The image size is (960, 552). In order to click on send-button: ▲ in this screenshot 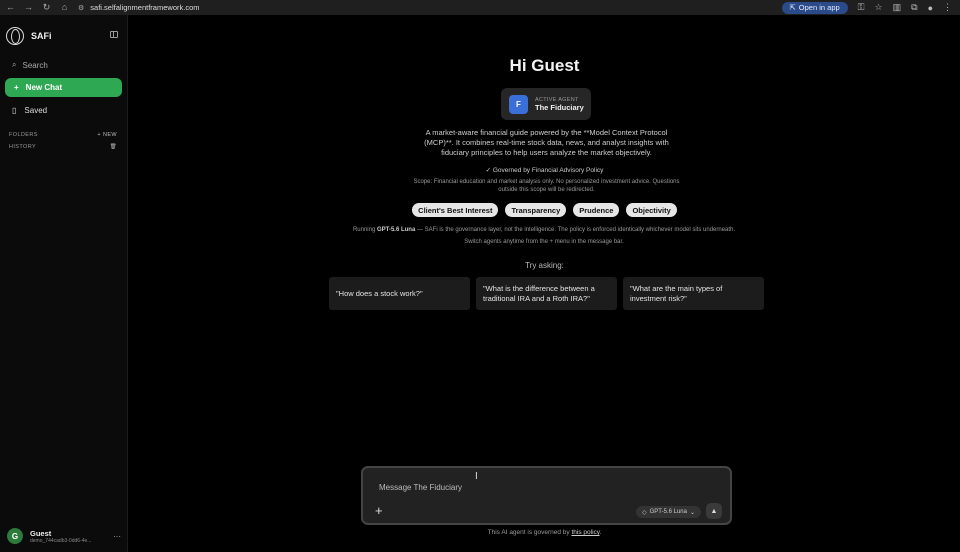, I will do `click(714, 511)`.